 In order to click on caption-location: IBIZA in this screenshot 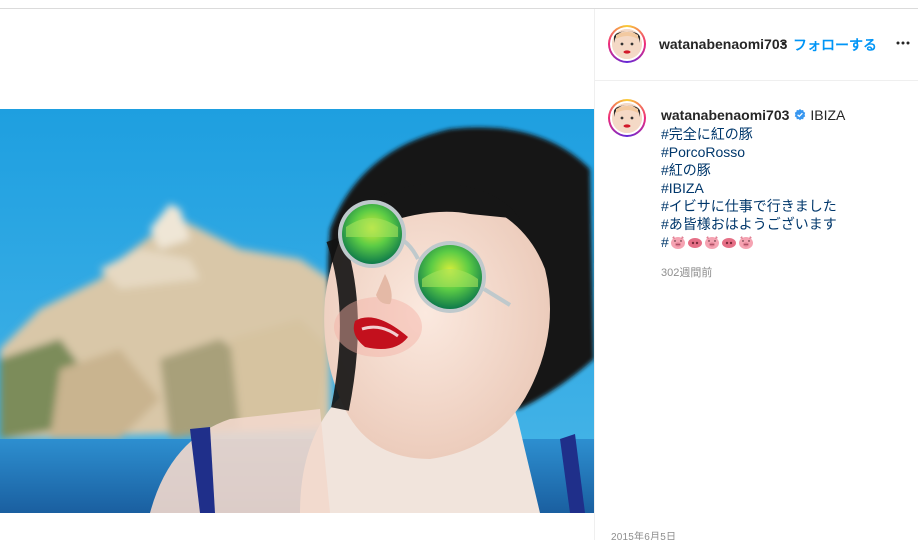, I will do `click(827, 115)`.